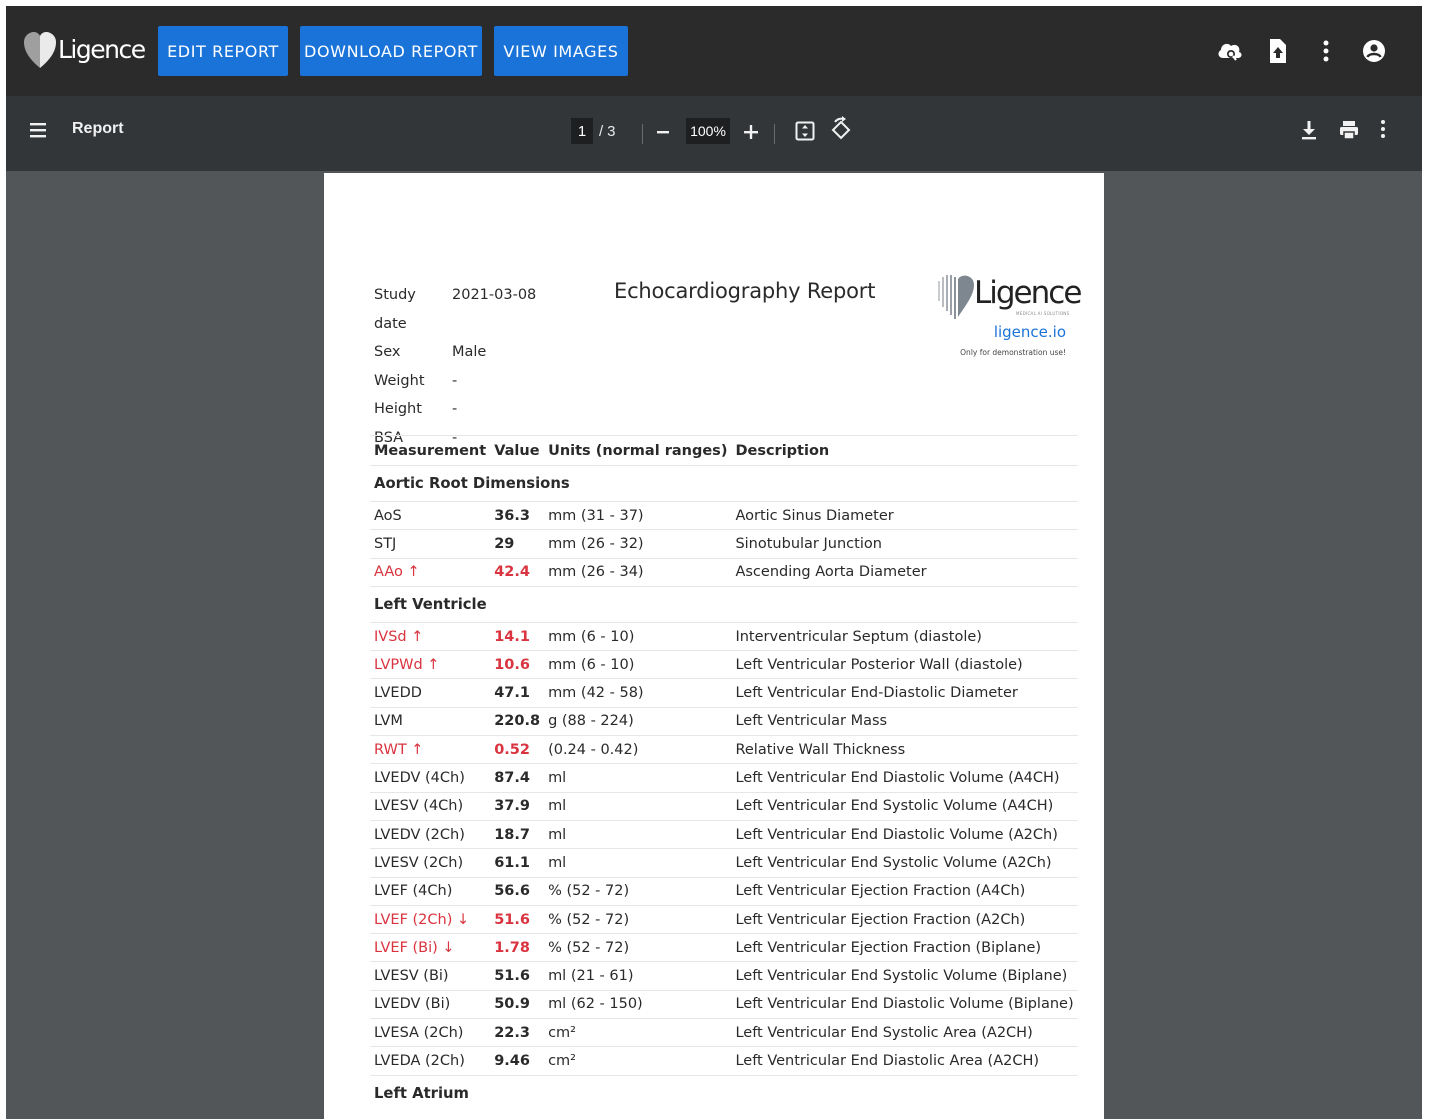 The width and height of the screenshot is (1429, 1119). Describe the element at coordinates (1374, 51) in the screenshot. I see `account-icon` at that location.